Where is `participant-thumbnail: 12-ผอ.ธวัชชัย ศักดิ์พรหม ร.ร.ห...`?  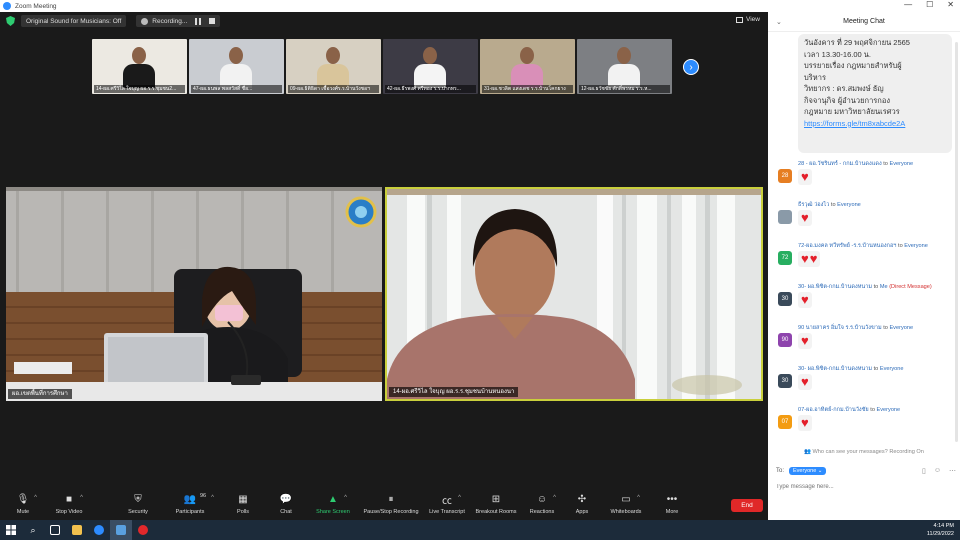 participant-thumbnail: 12-ผอ.ธวัชชัย ศักดิ์พรหม ร.ร.ห... is located at coordinates (624, 66).